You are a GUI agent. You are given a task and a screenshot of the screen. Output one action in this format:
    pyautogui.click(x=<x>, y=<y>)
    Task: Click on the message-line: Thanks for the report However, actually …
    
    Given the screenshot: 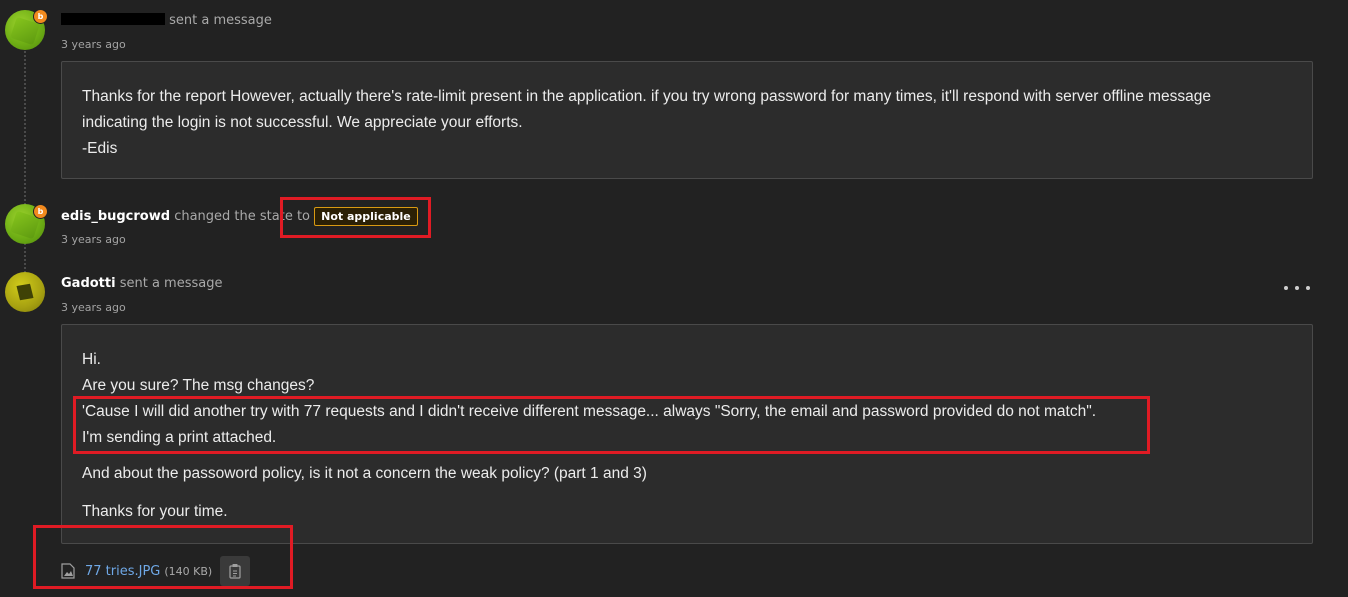 What is the action you would take?
    pyautogui.click(x=647, y=96)
    